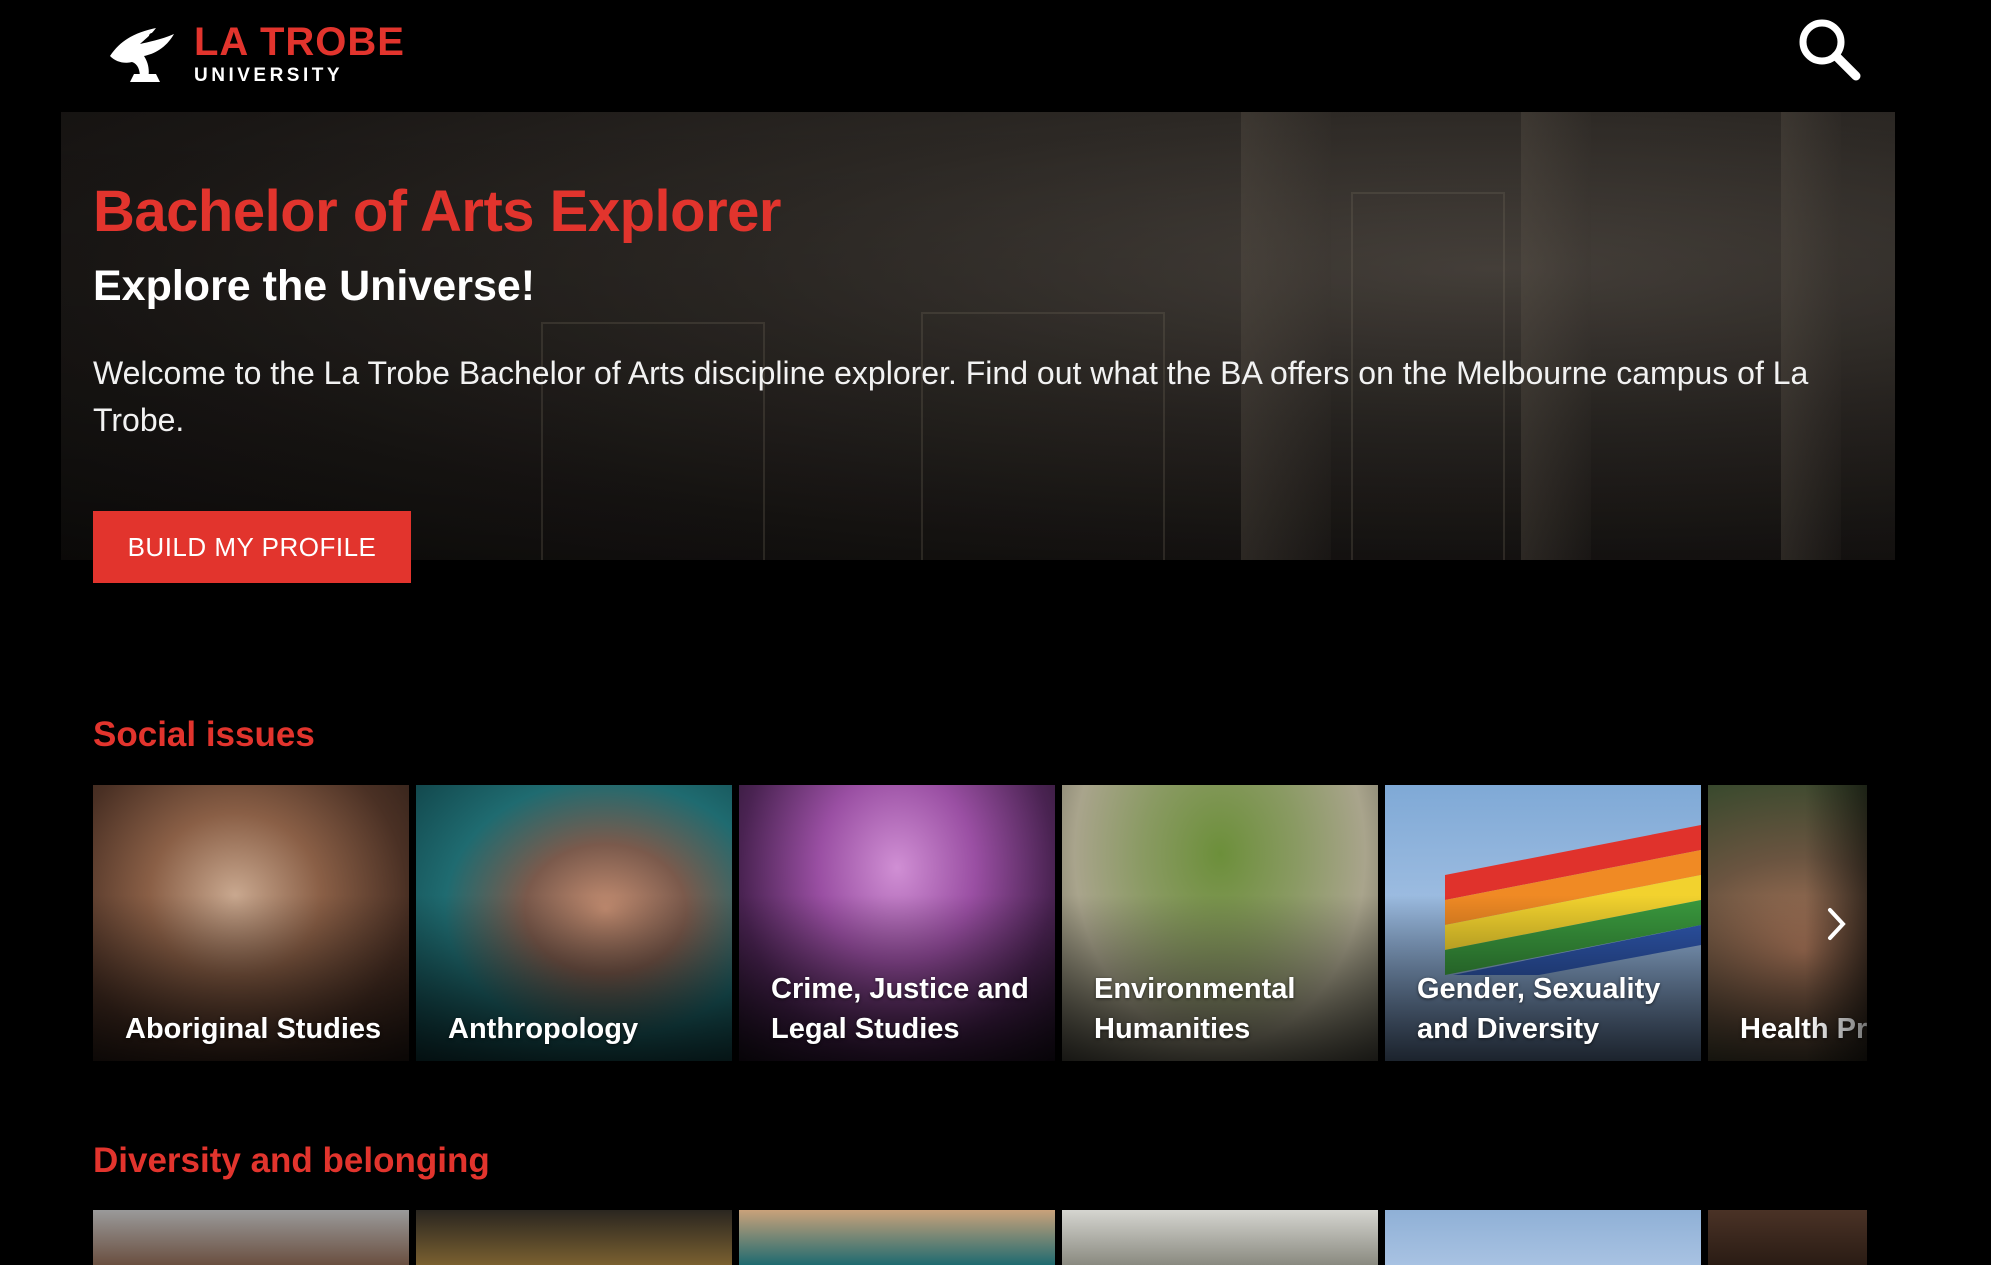  What do you see at coordinates (1195, 1009) in the screenshot?
I see `tile-label: Environmental Humanities` at bounding box center [1195, 1009].